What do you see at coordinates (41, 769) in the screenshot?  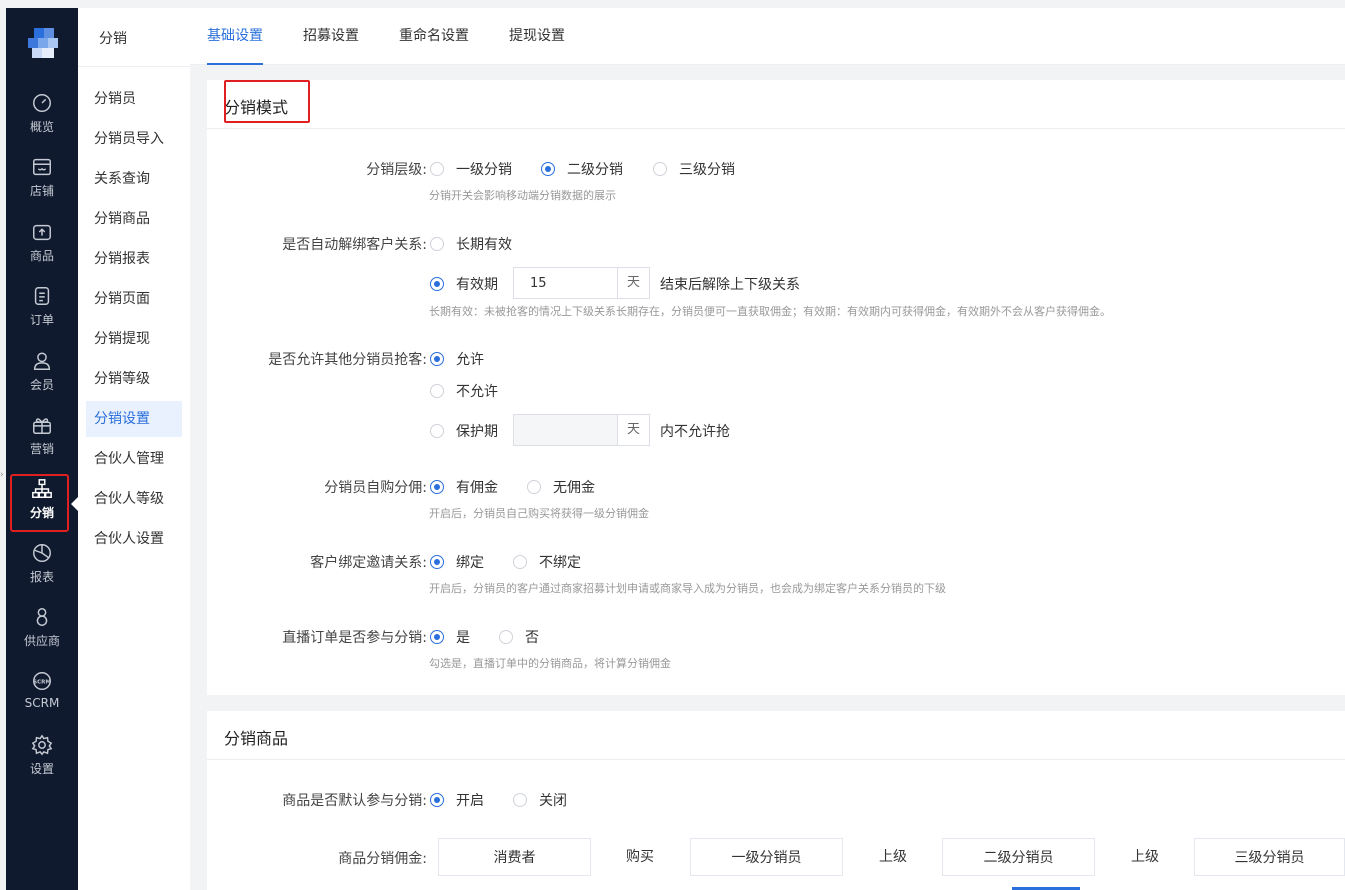 I see `nav-settings-label: 设置` at bounding box center [41, 769].